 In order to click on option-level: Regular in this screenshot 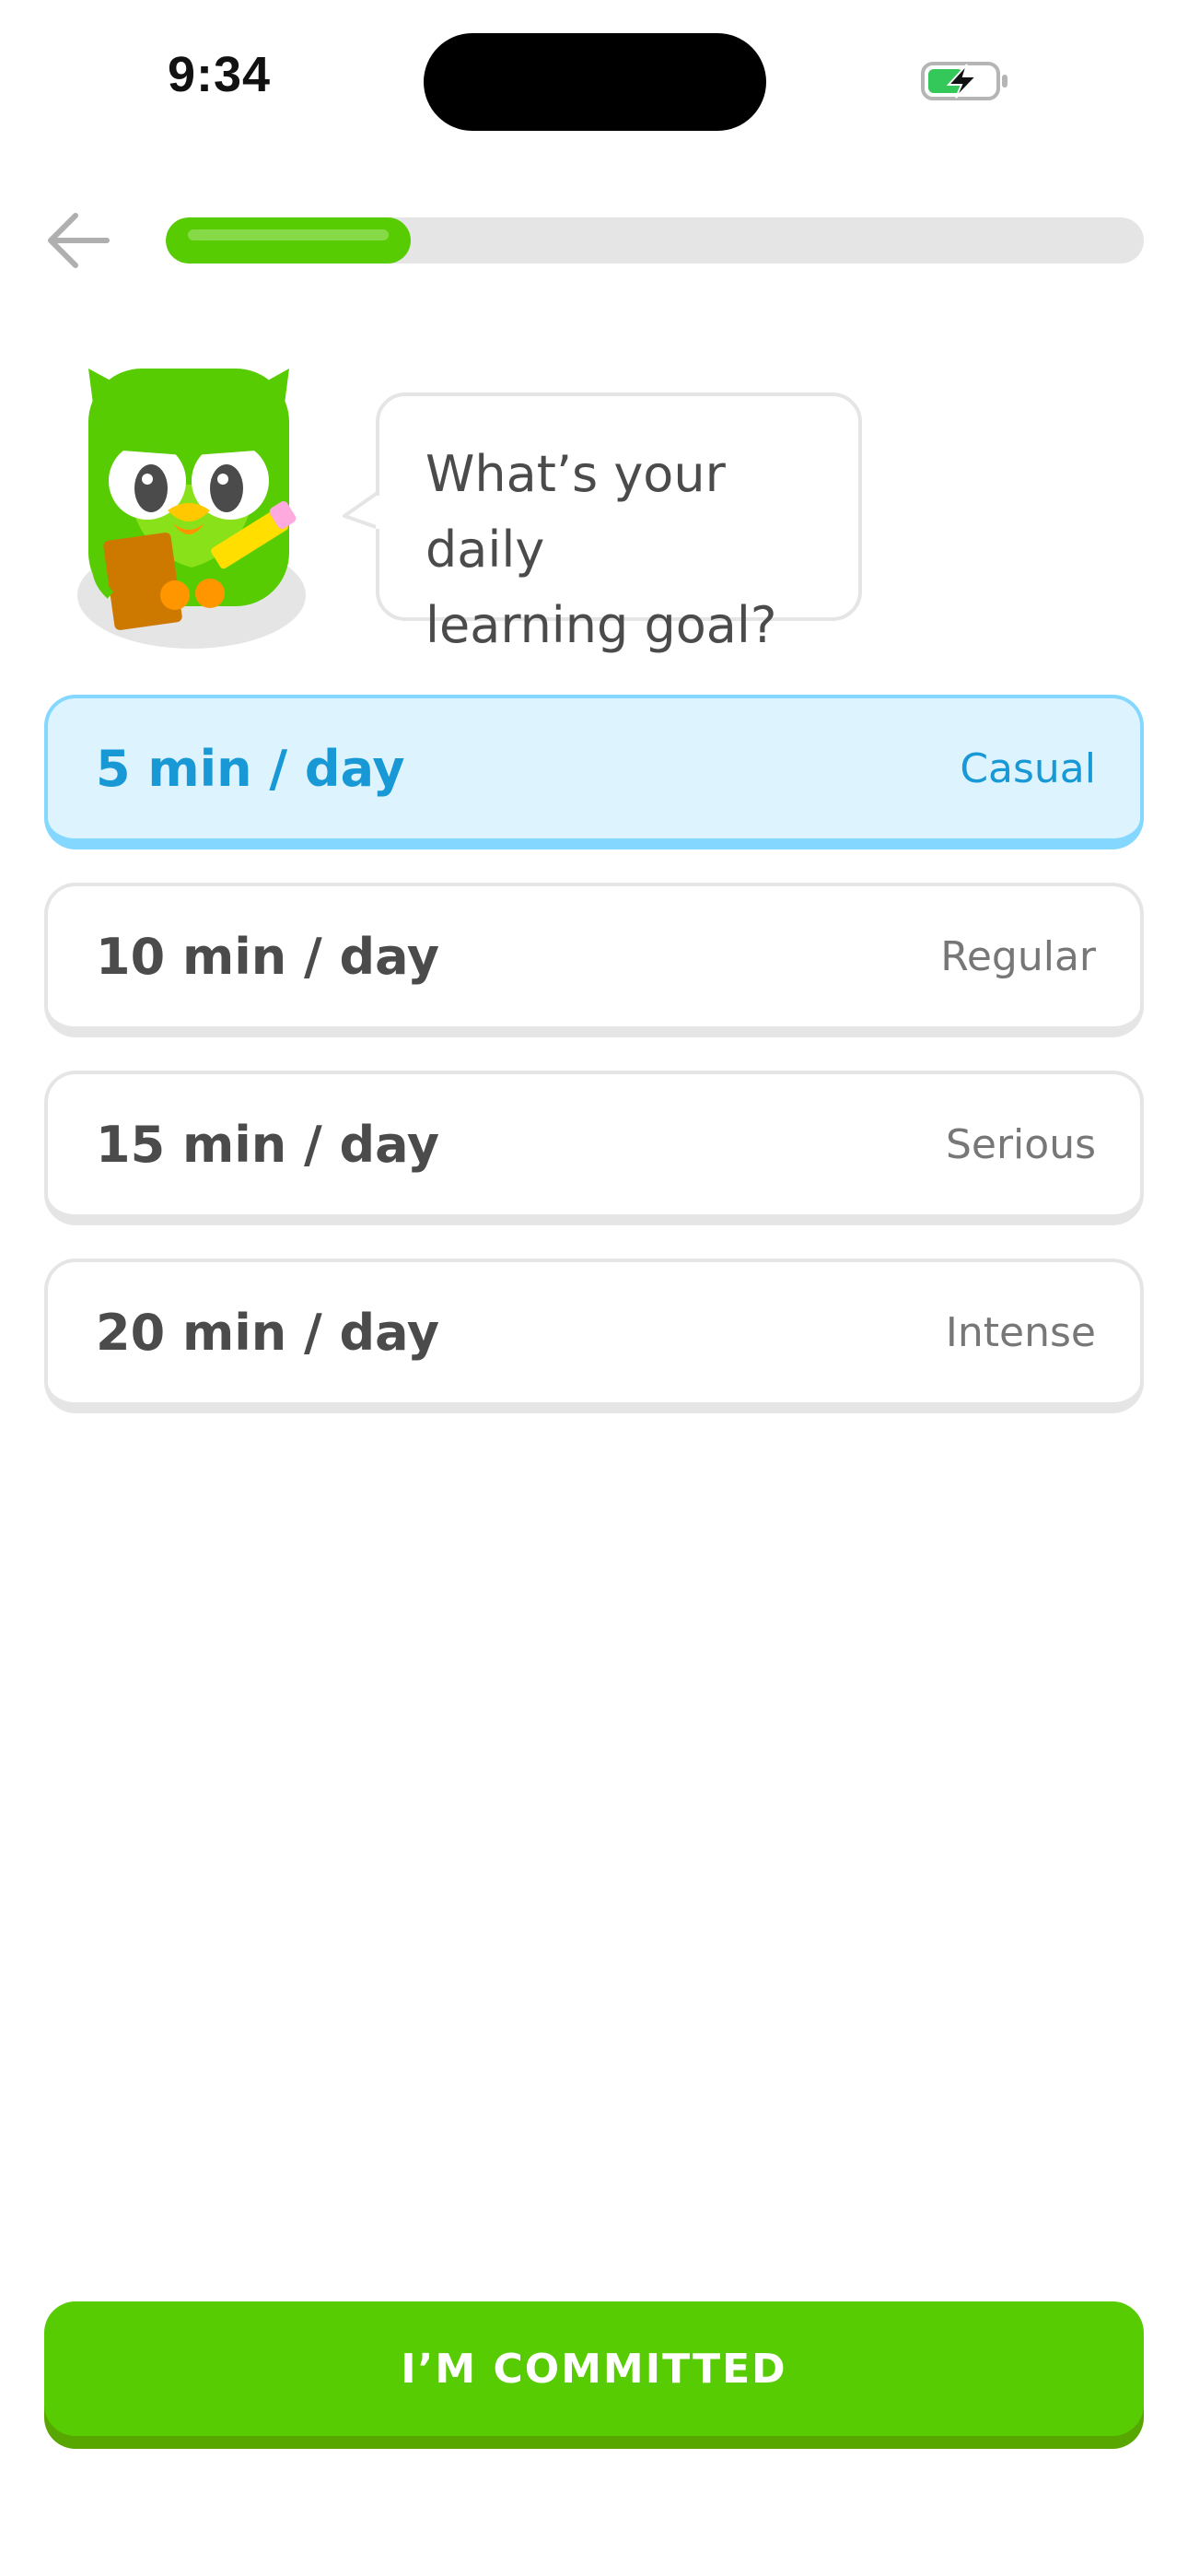, I will do `click(1018, 956)`.